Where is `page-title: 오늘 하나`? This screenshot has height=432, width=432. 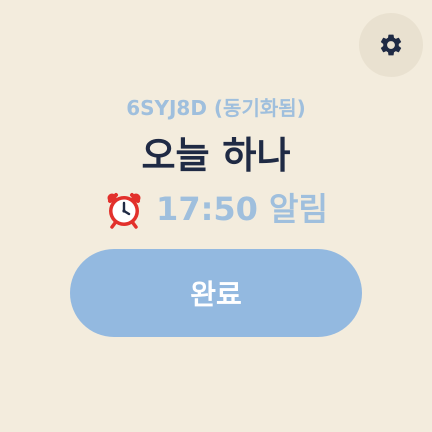
page-title: 오늘 하나 is located at coordinates (216, 155).